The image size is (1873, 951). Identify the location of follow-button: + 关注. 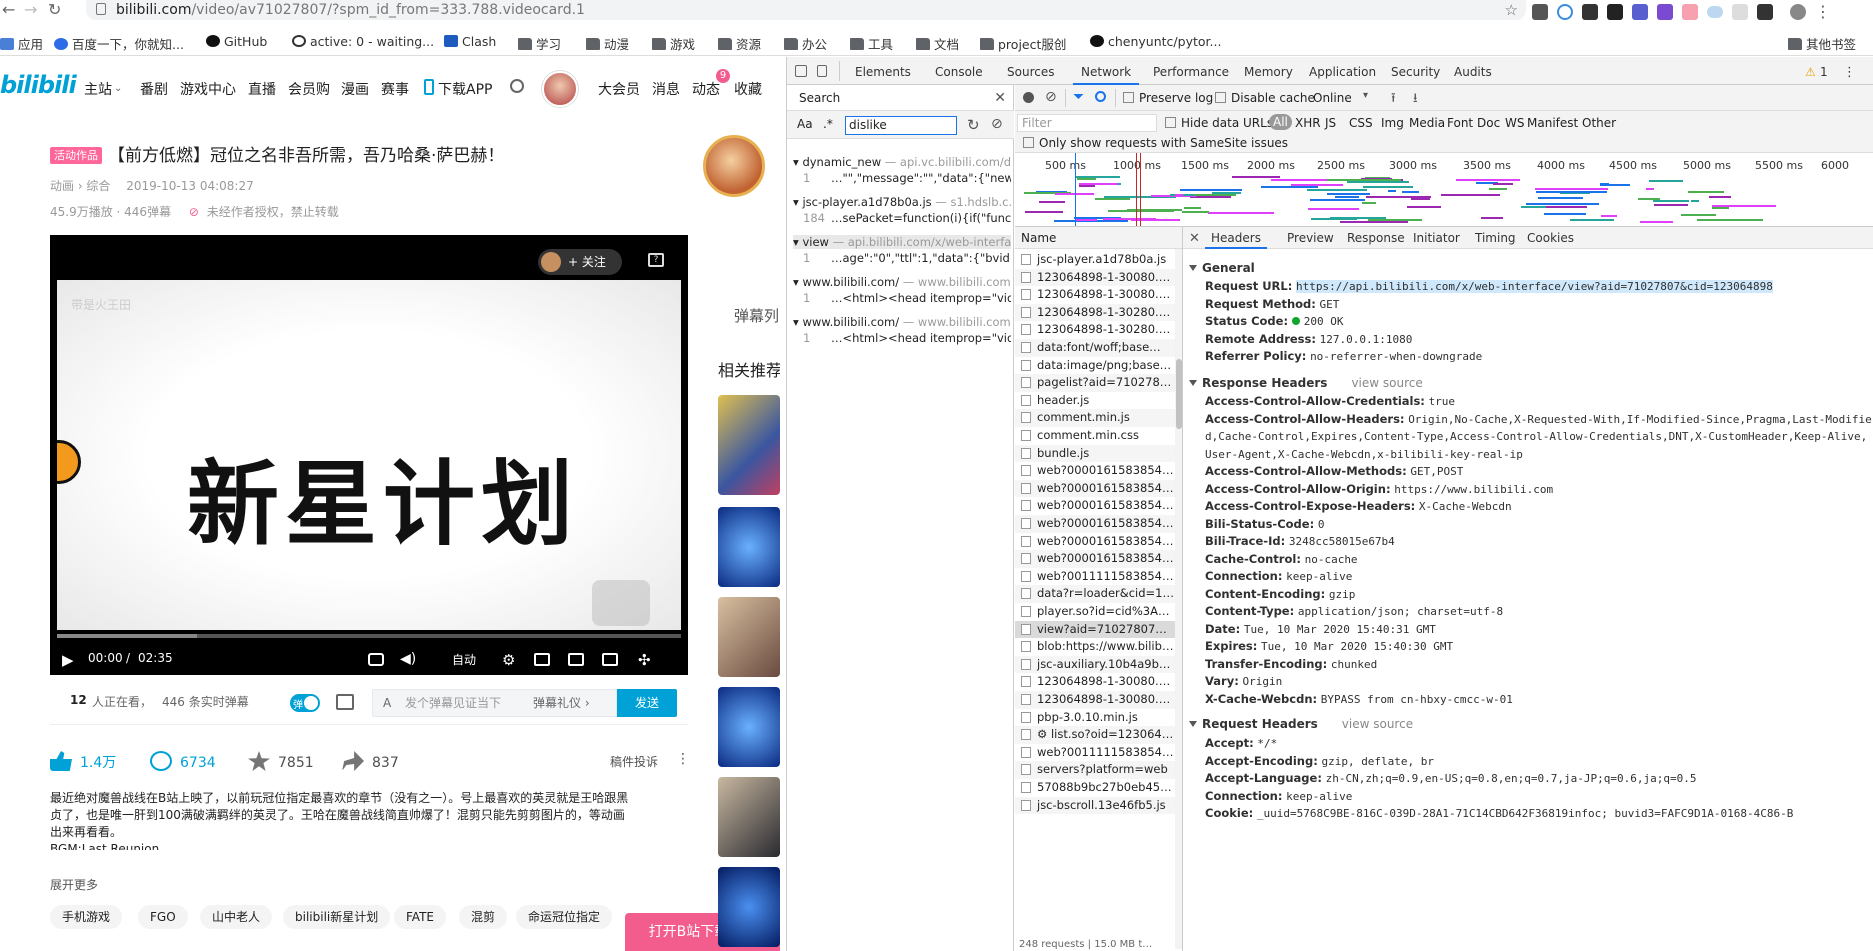
(580, 262).